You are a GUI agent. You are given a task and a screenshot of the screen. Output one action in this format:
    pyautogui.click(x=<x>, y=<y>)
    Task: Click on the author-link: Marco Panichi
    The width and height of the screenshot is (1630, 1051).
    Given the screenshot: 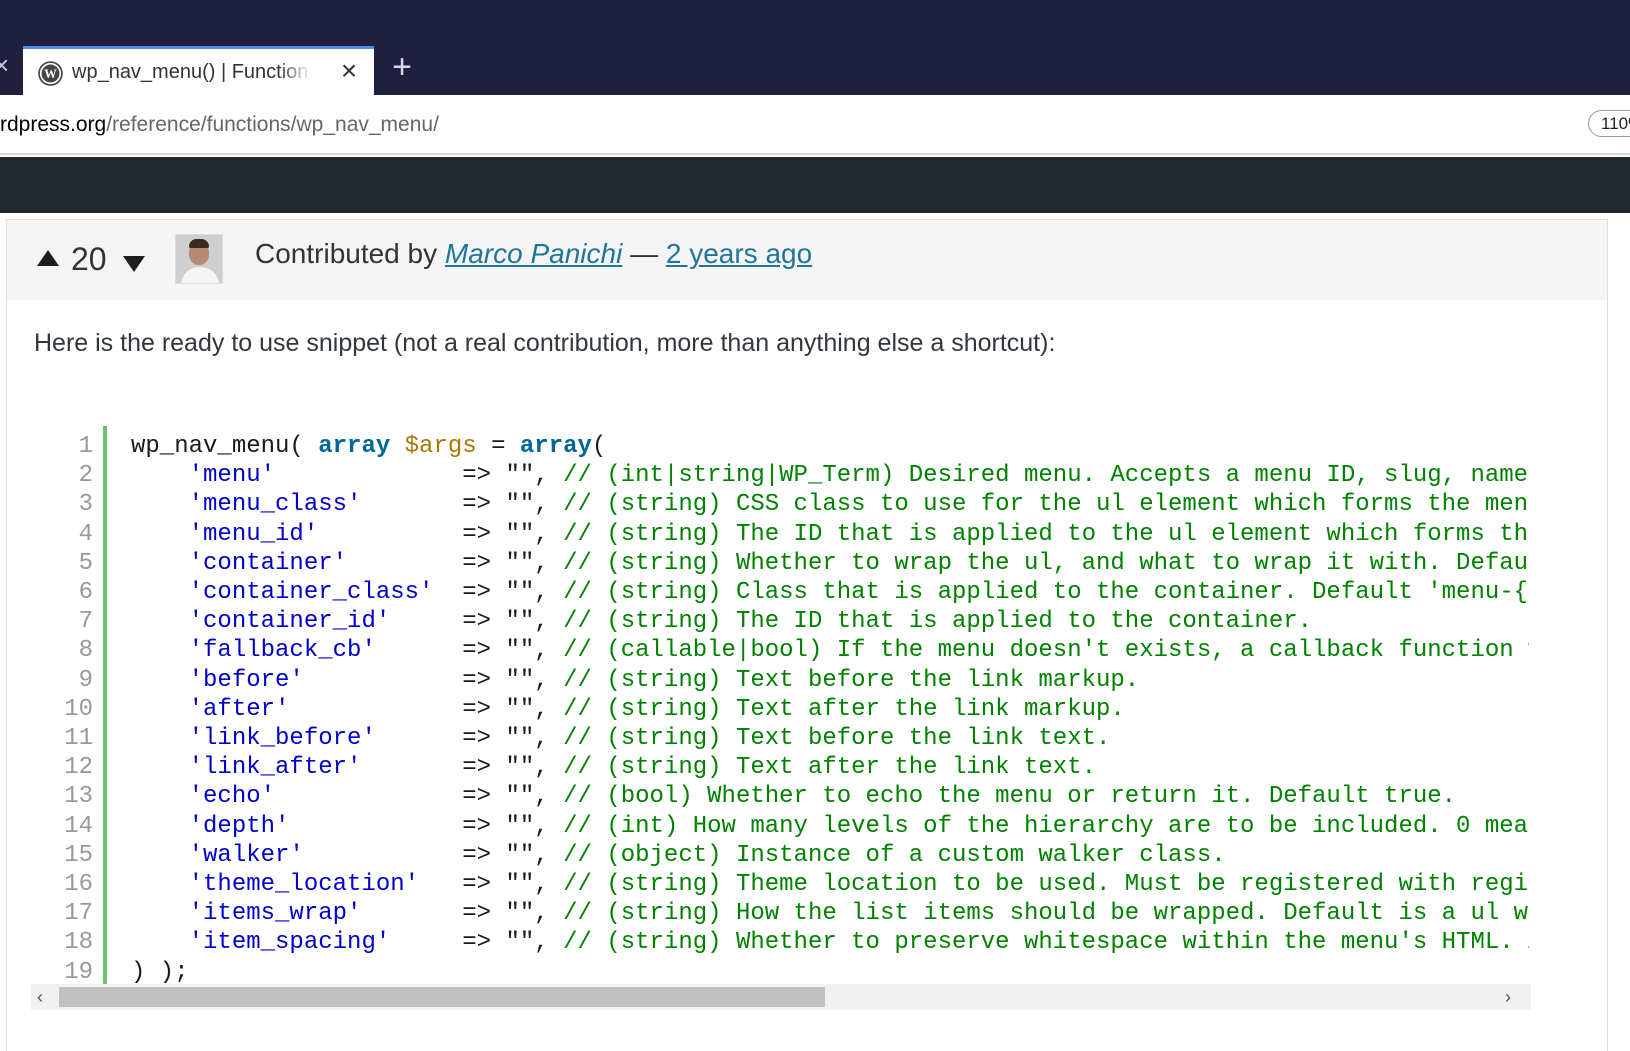 What is the action you would take?
    pyautogui.click(x=533, y=253)
    